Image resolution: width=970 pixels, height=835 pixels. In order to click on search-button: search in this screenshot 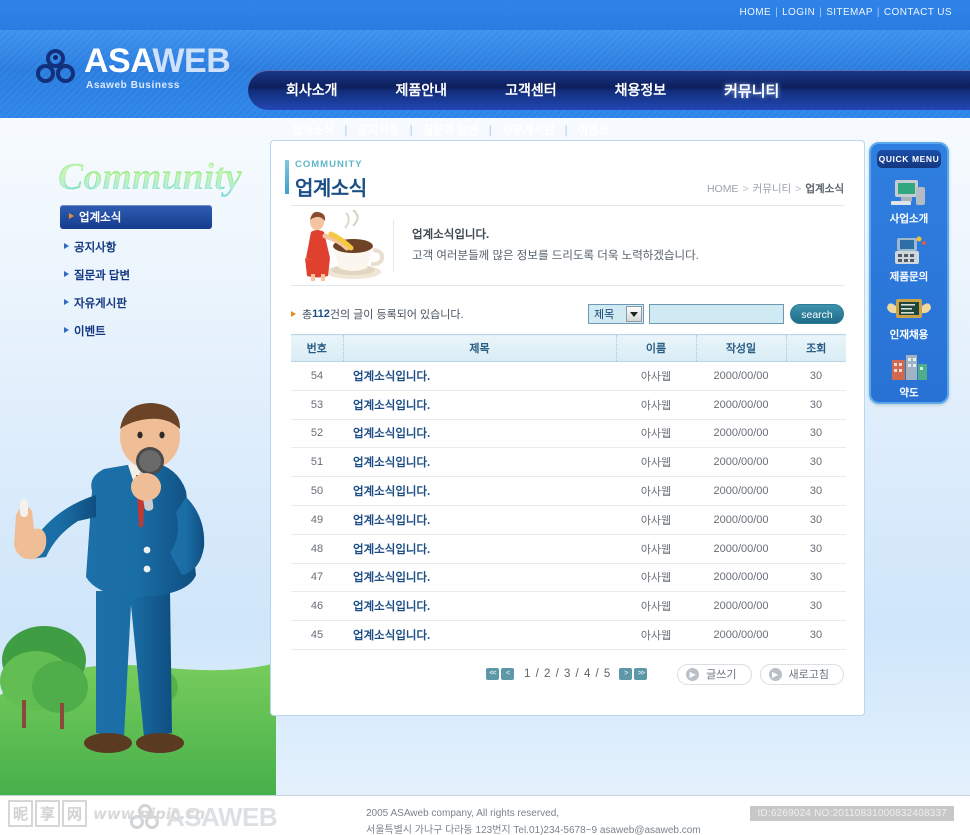, I will do `click(817, 314)`.